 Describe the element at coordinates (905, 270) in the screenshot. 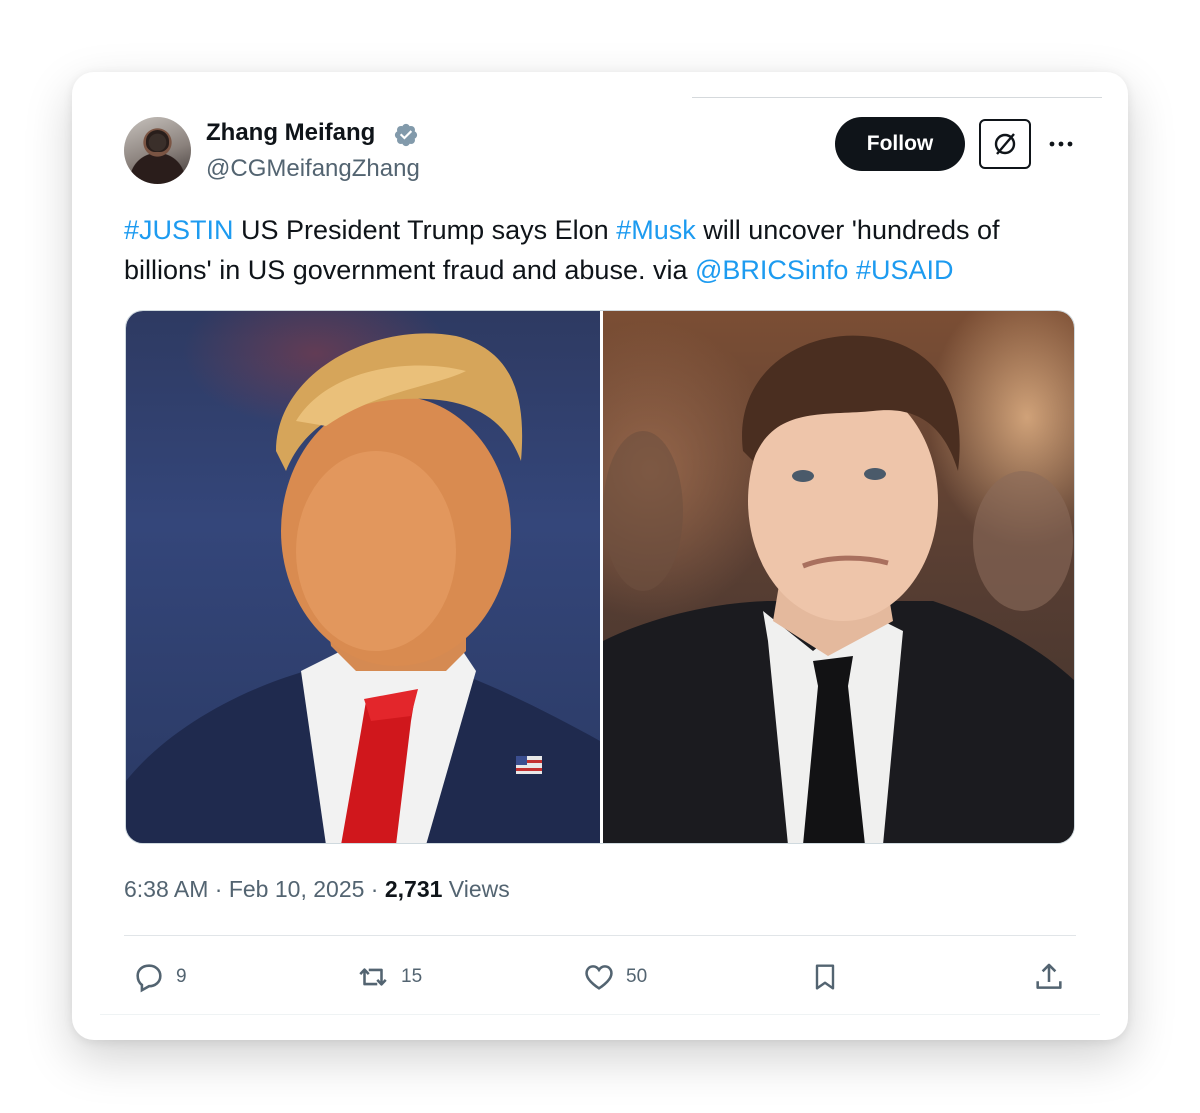

I see `hashtag-usaid: #USAID` at that location.